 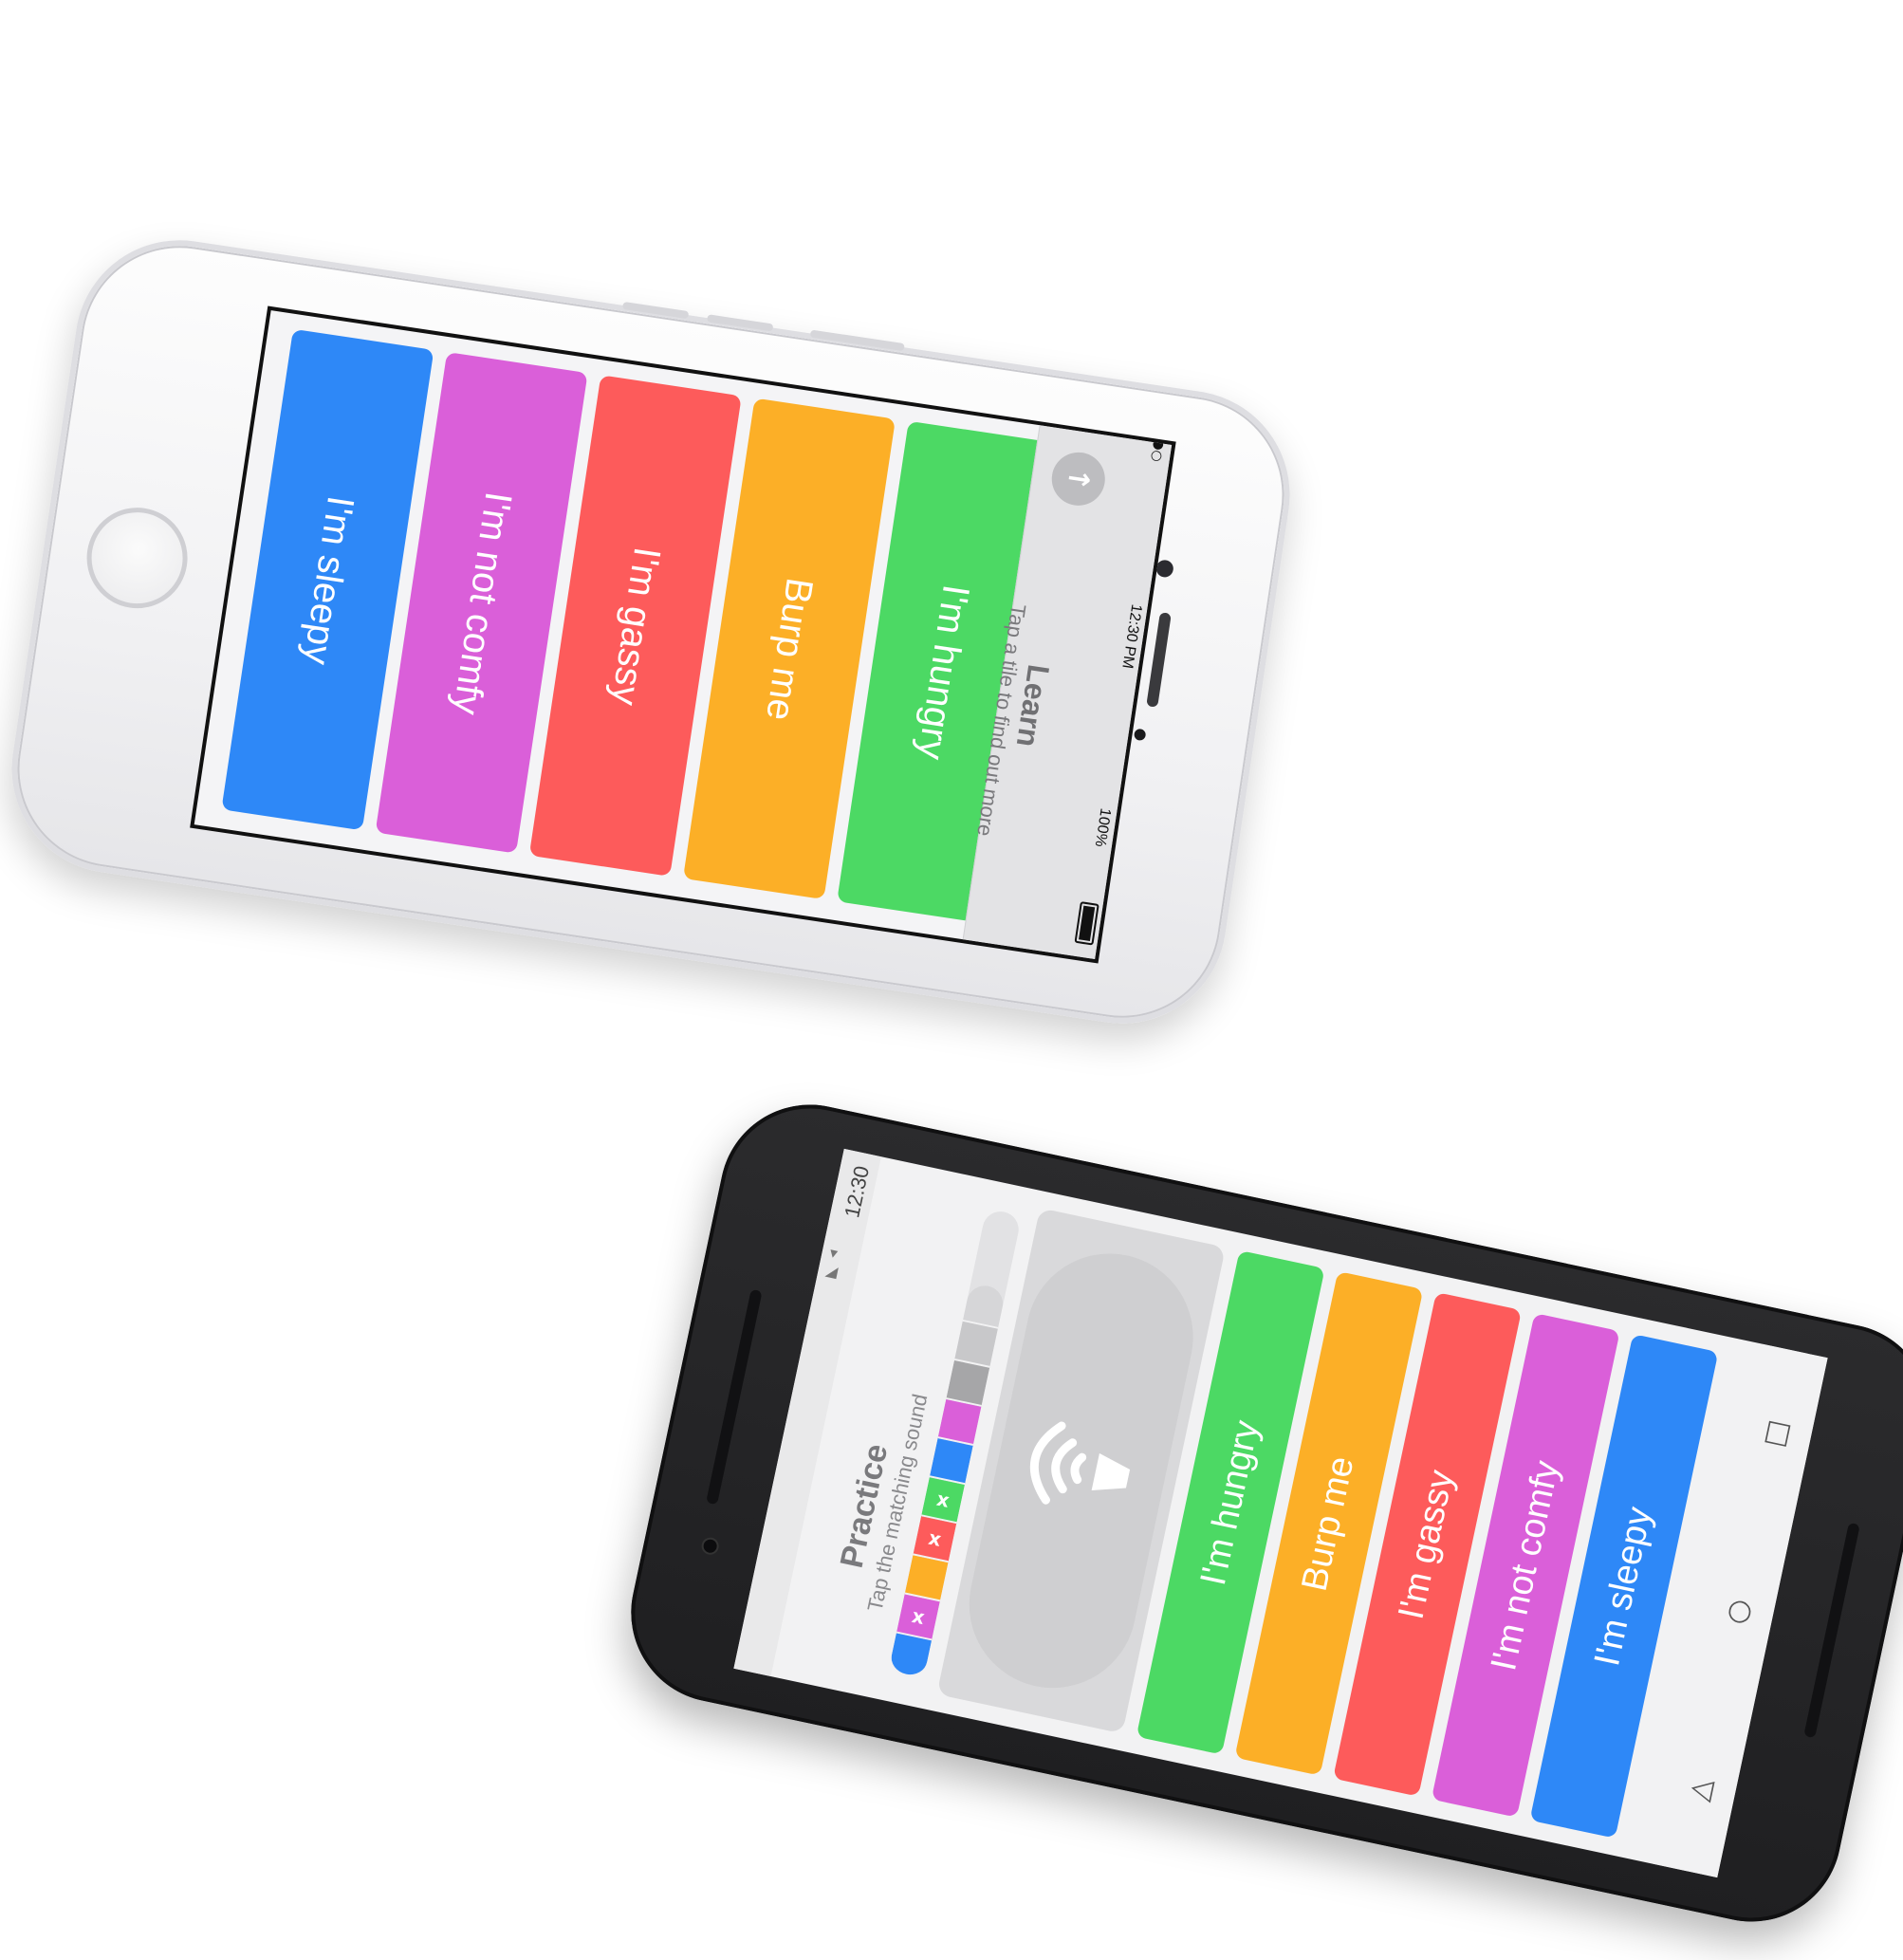 What do you see at coordinates (857, 340) in the screenshot?
I see `power-button` at bounding box center [857, 340].